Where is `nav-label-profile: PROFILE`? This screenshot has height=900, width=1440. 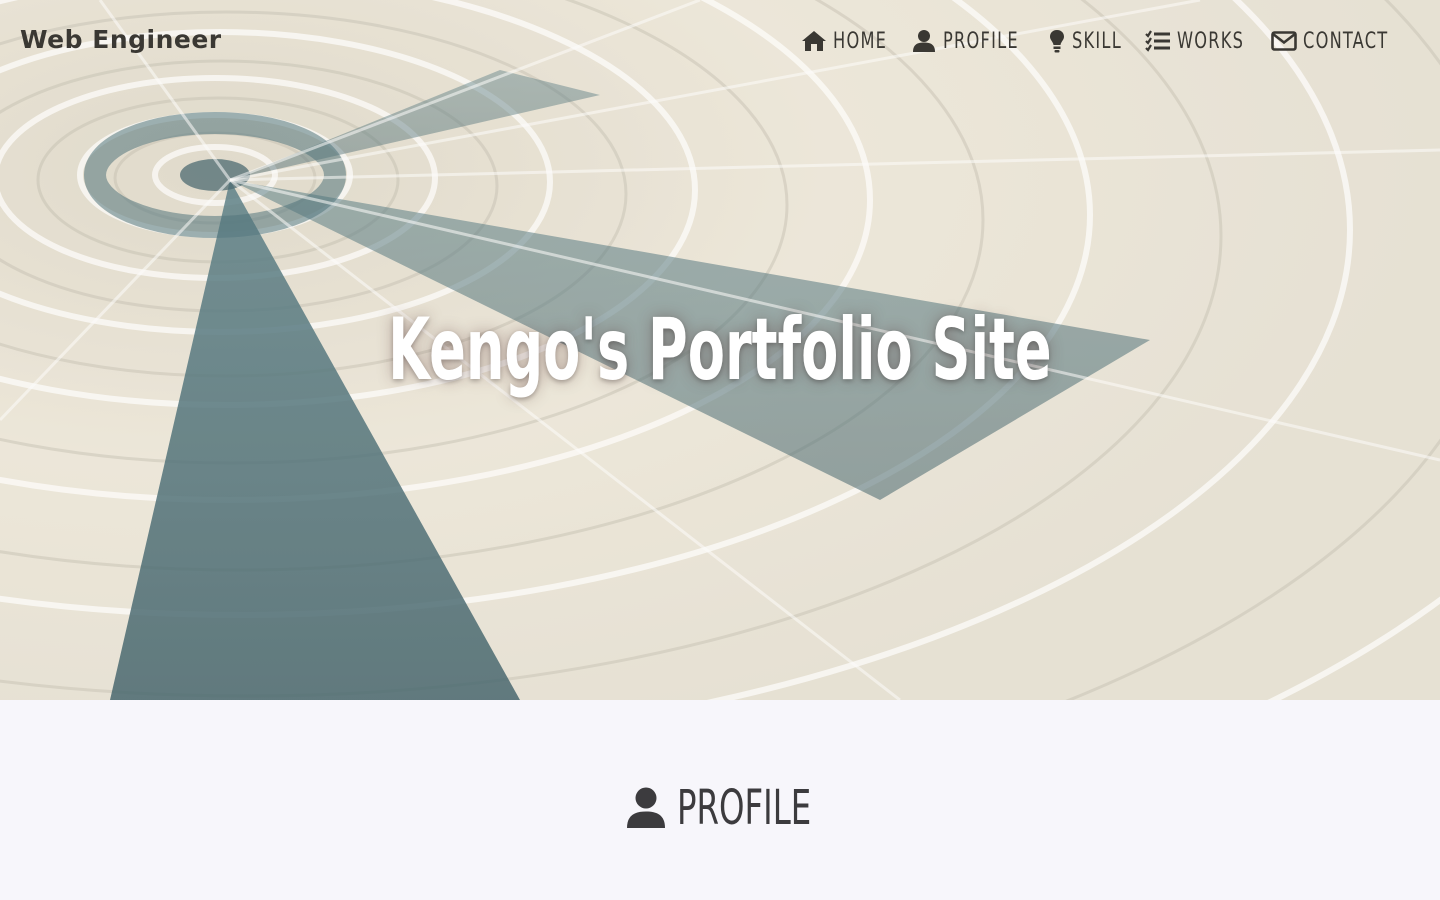 nav-label-profile: PROFILE is located at coordinates (981, 41).